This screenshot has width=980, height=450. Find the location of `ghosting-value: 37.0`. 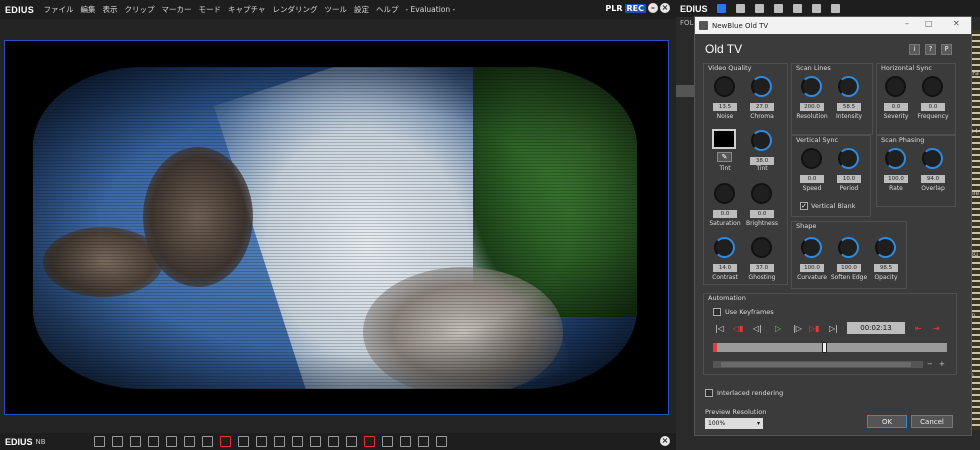

ghosting-value: 37.0 is located at coordinates (762, 268).